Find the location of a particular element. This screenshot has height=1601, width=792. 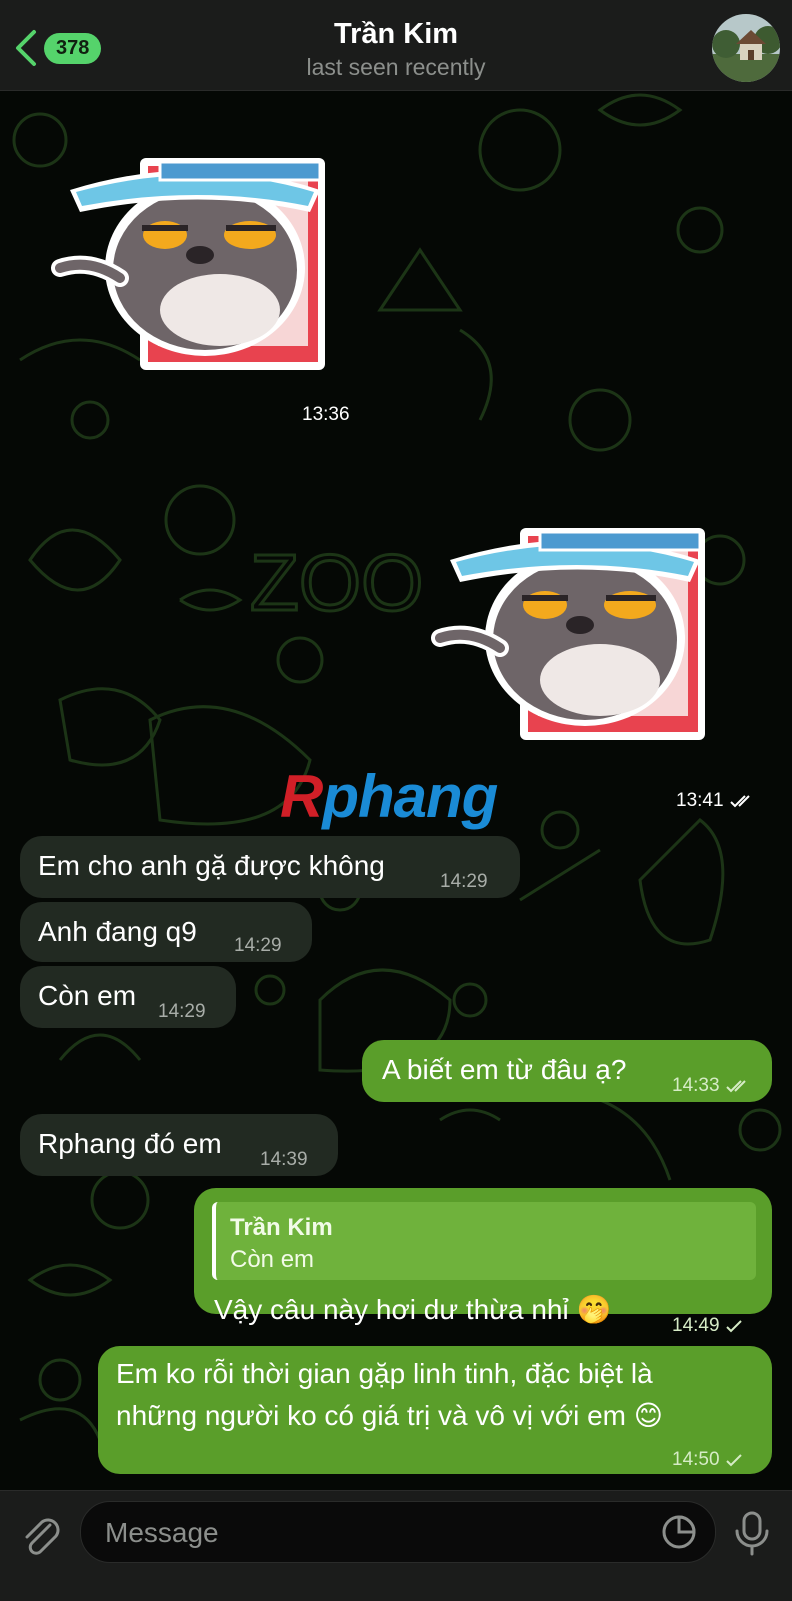

incoming-message-bubble: Em cho anh gặ được không 14:29 is located at coordinates (270, 867).